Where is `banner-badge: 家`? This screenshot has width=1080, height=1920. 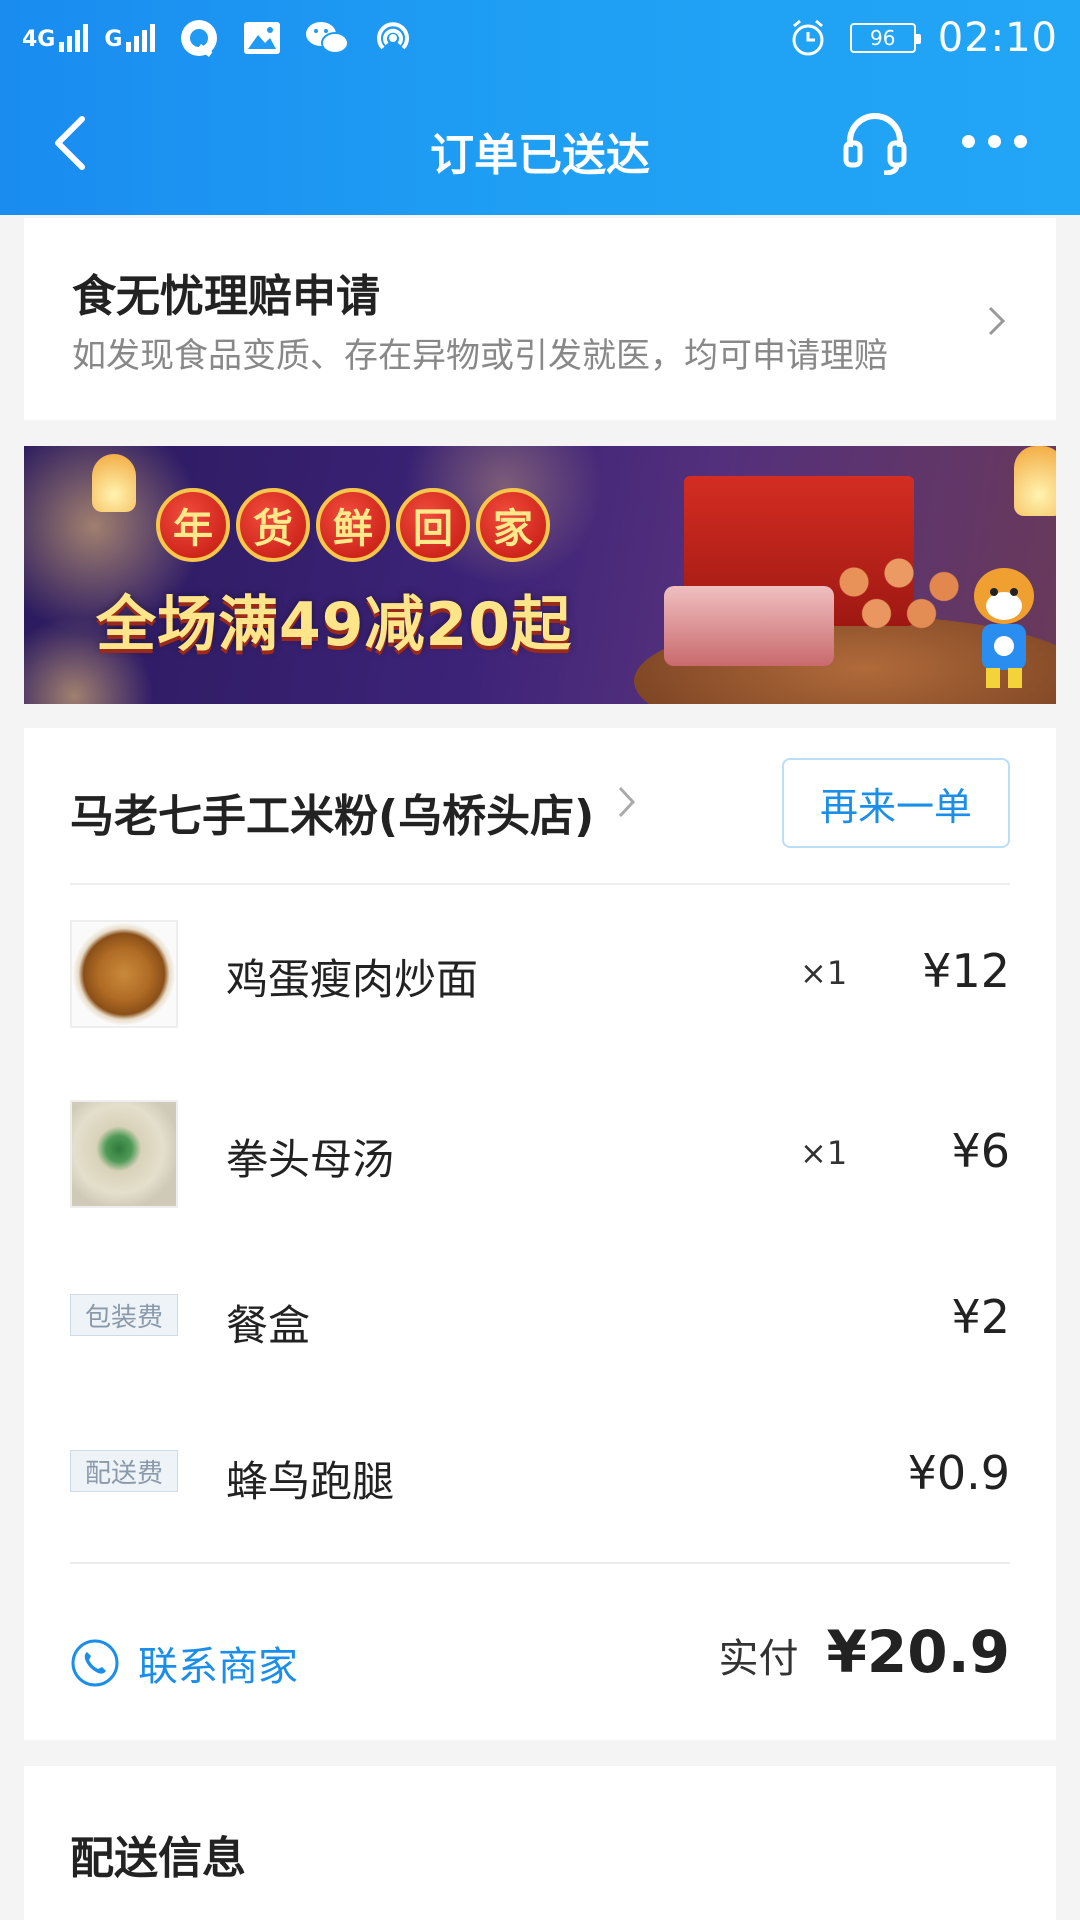
banner-badge: 家 is located at coordinates (513, 525).